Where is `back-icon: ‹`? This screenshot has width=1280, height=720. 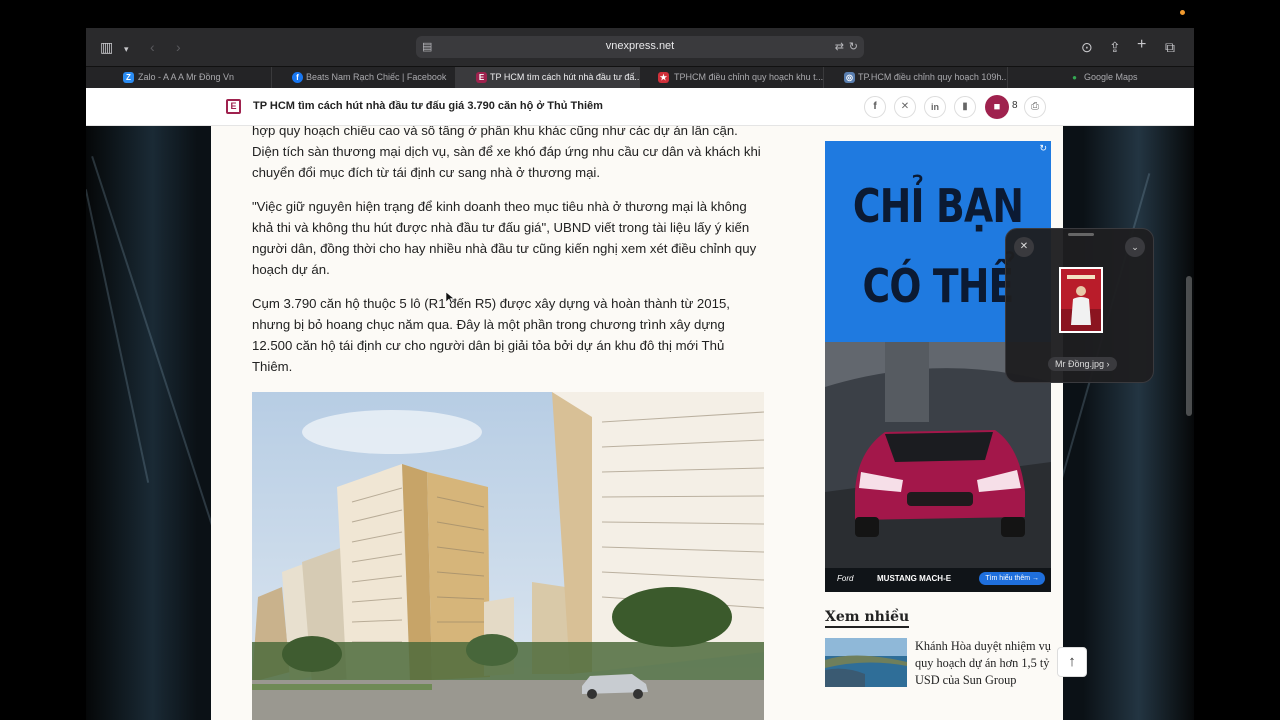 back-icon: ‹ is located at coordinates (152, 47).